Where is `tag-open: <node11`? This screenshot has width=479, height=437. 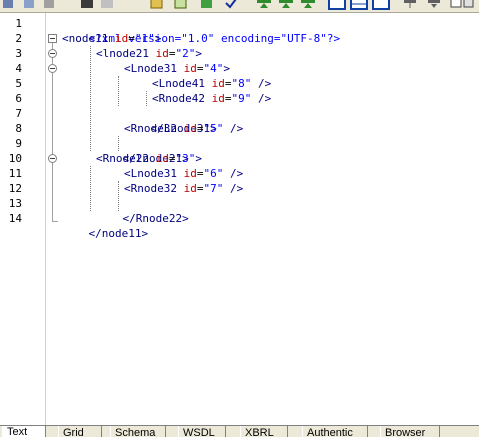 tag-open: <node11 is located at coordinates (88, 38).